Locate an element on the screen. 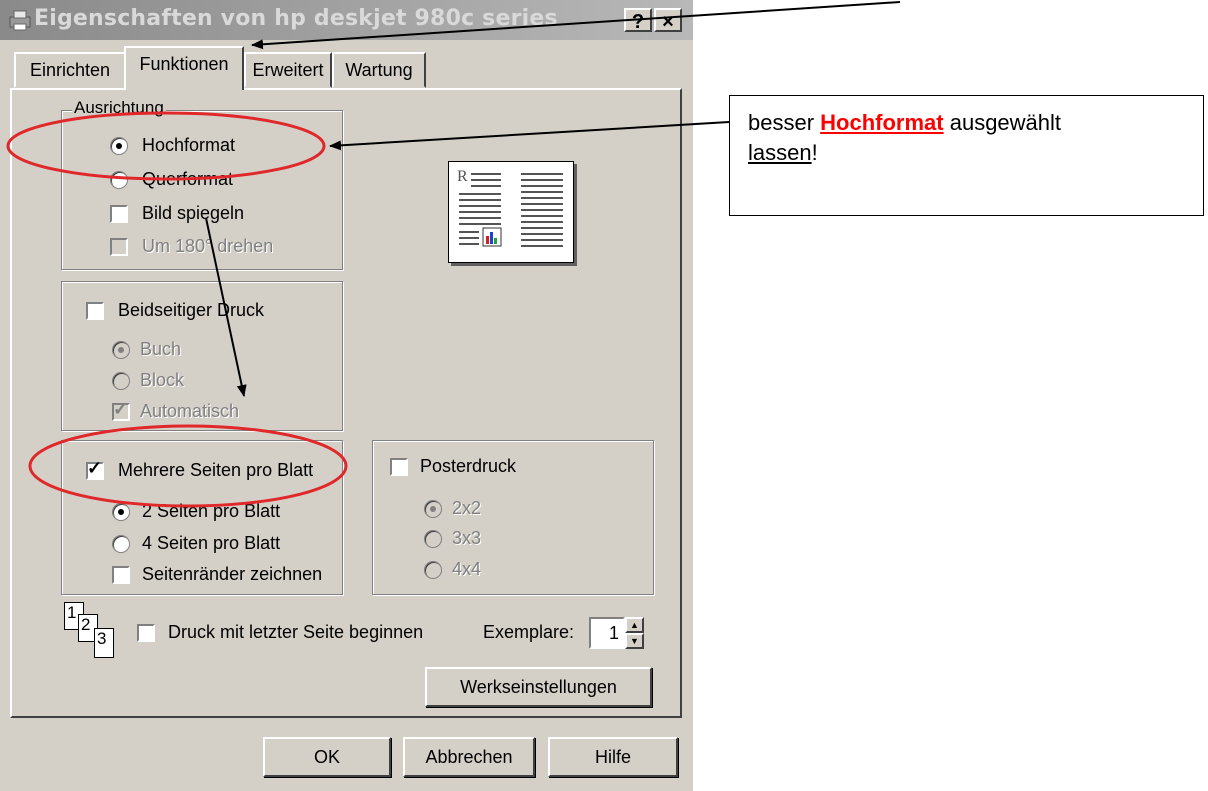 This screenshot has height=791, width=1208. tab-wartung: Wartung is located at coordinates (379, 70).